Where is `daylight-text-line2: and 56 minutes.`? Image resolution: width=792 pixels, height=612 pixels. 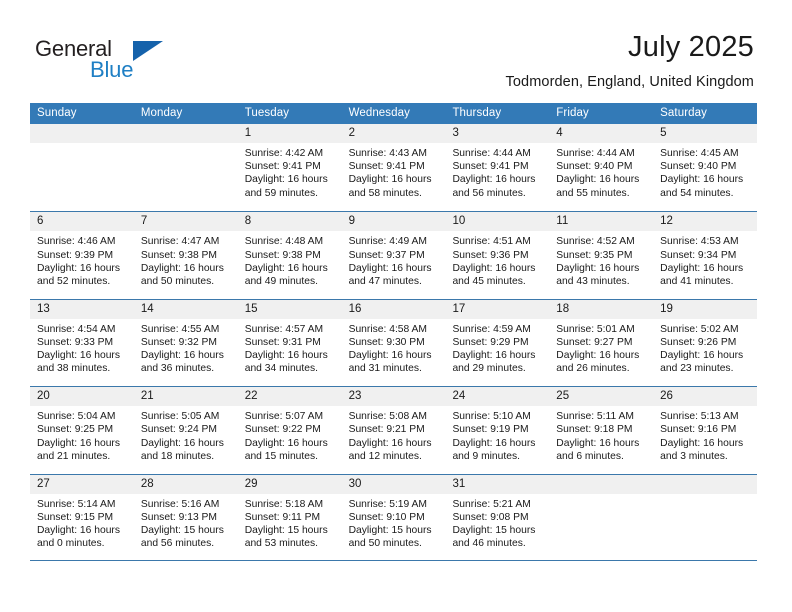
daylight-text-line2: and 56 minutes. is located at coordinates (177, 544).